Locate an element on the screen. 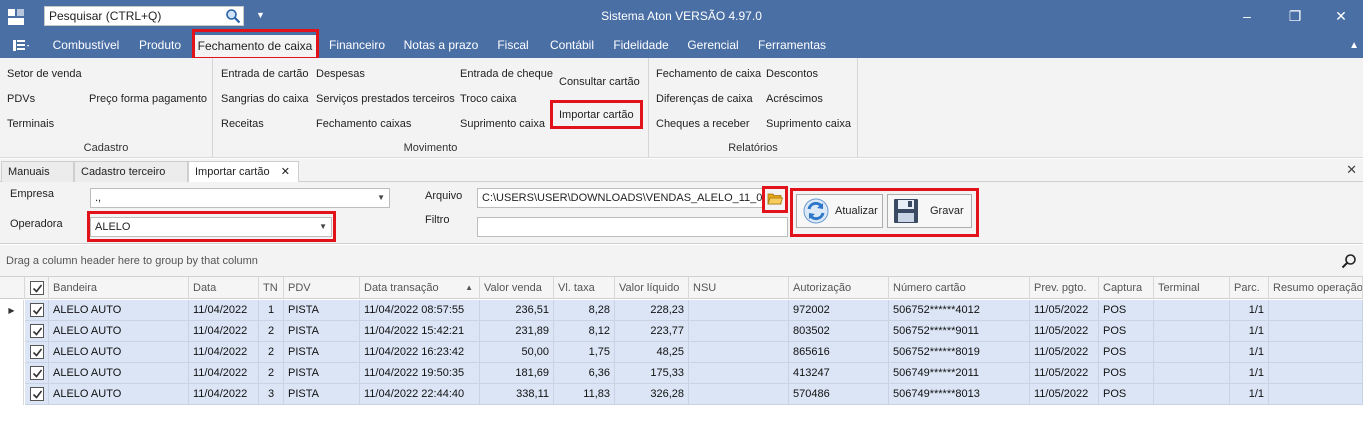  cell-valor-liquido: 48,25 is located at coordinates (652, 352).